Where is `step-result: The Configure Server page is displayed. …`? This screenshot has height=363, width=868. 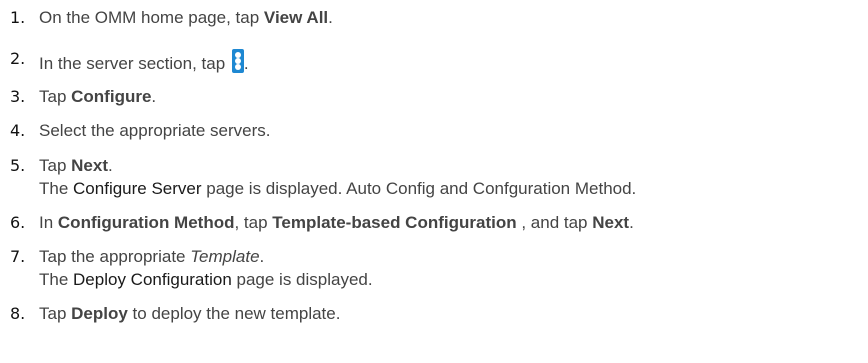 step-result: The Configure Server page is displayed. … is located at coordinates (338, 188).